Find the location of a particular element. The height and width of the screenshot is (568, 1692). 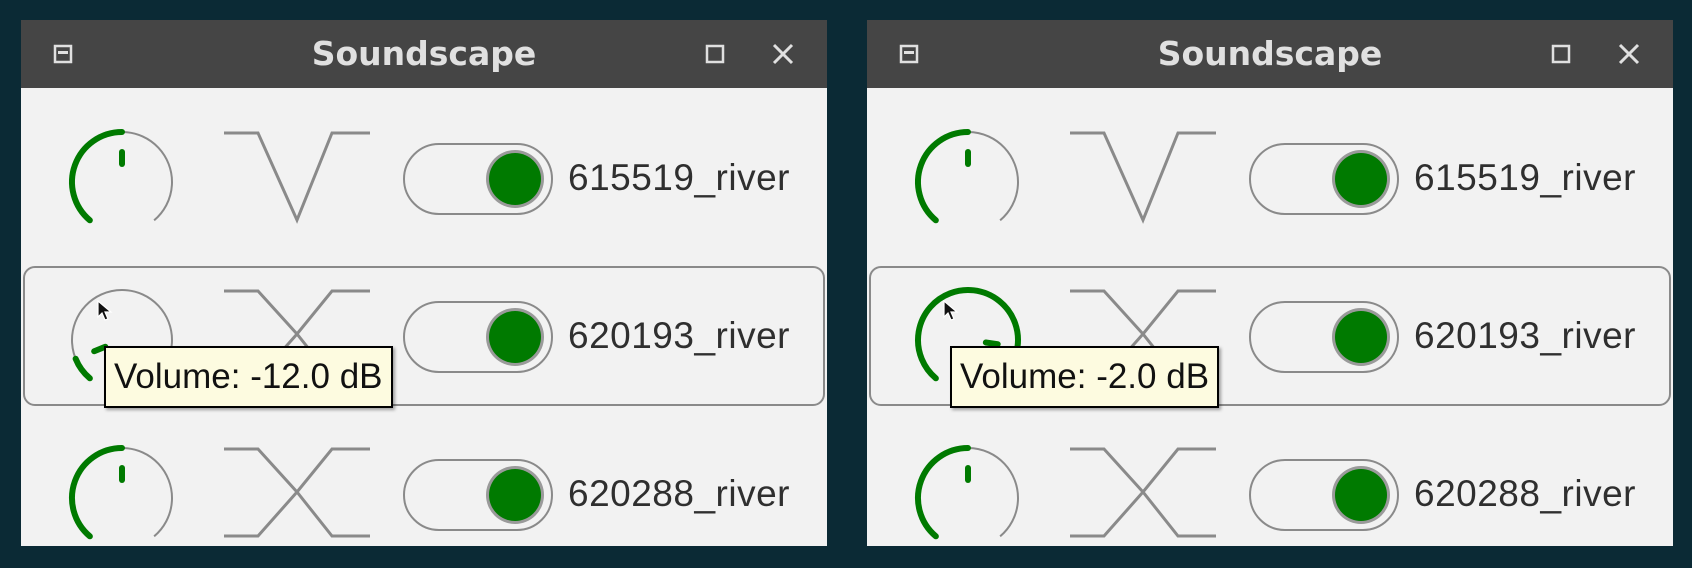

knob-pointer is located at coordinates (991, 343).